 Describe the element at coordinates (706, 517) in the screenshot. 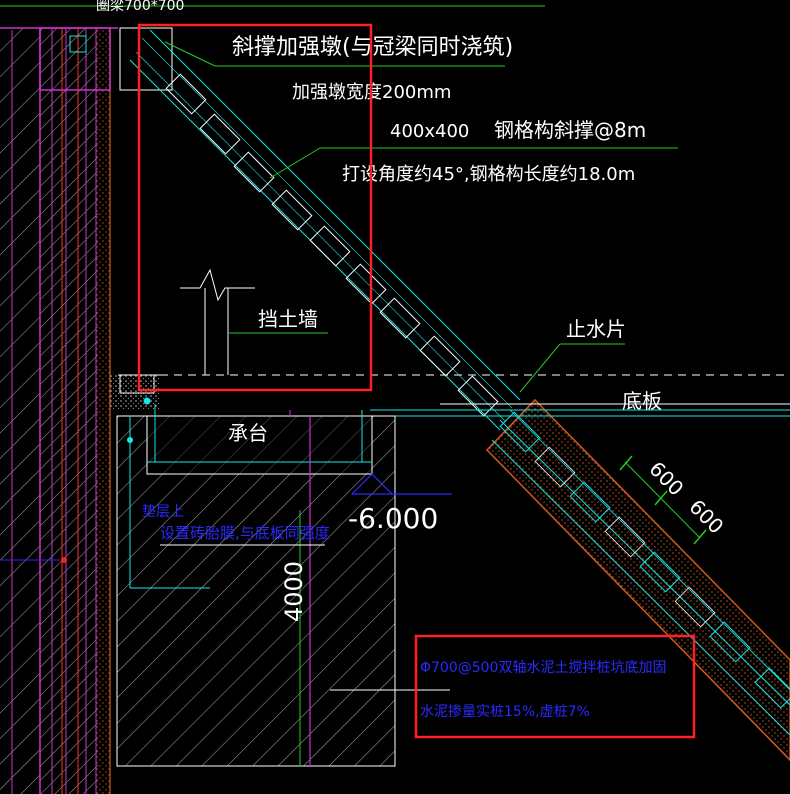

I see `dim-600-b: 600` at that location.